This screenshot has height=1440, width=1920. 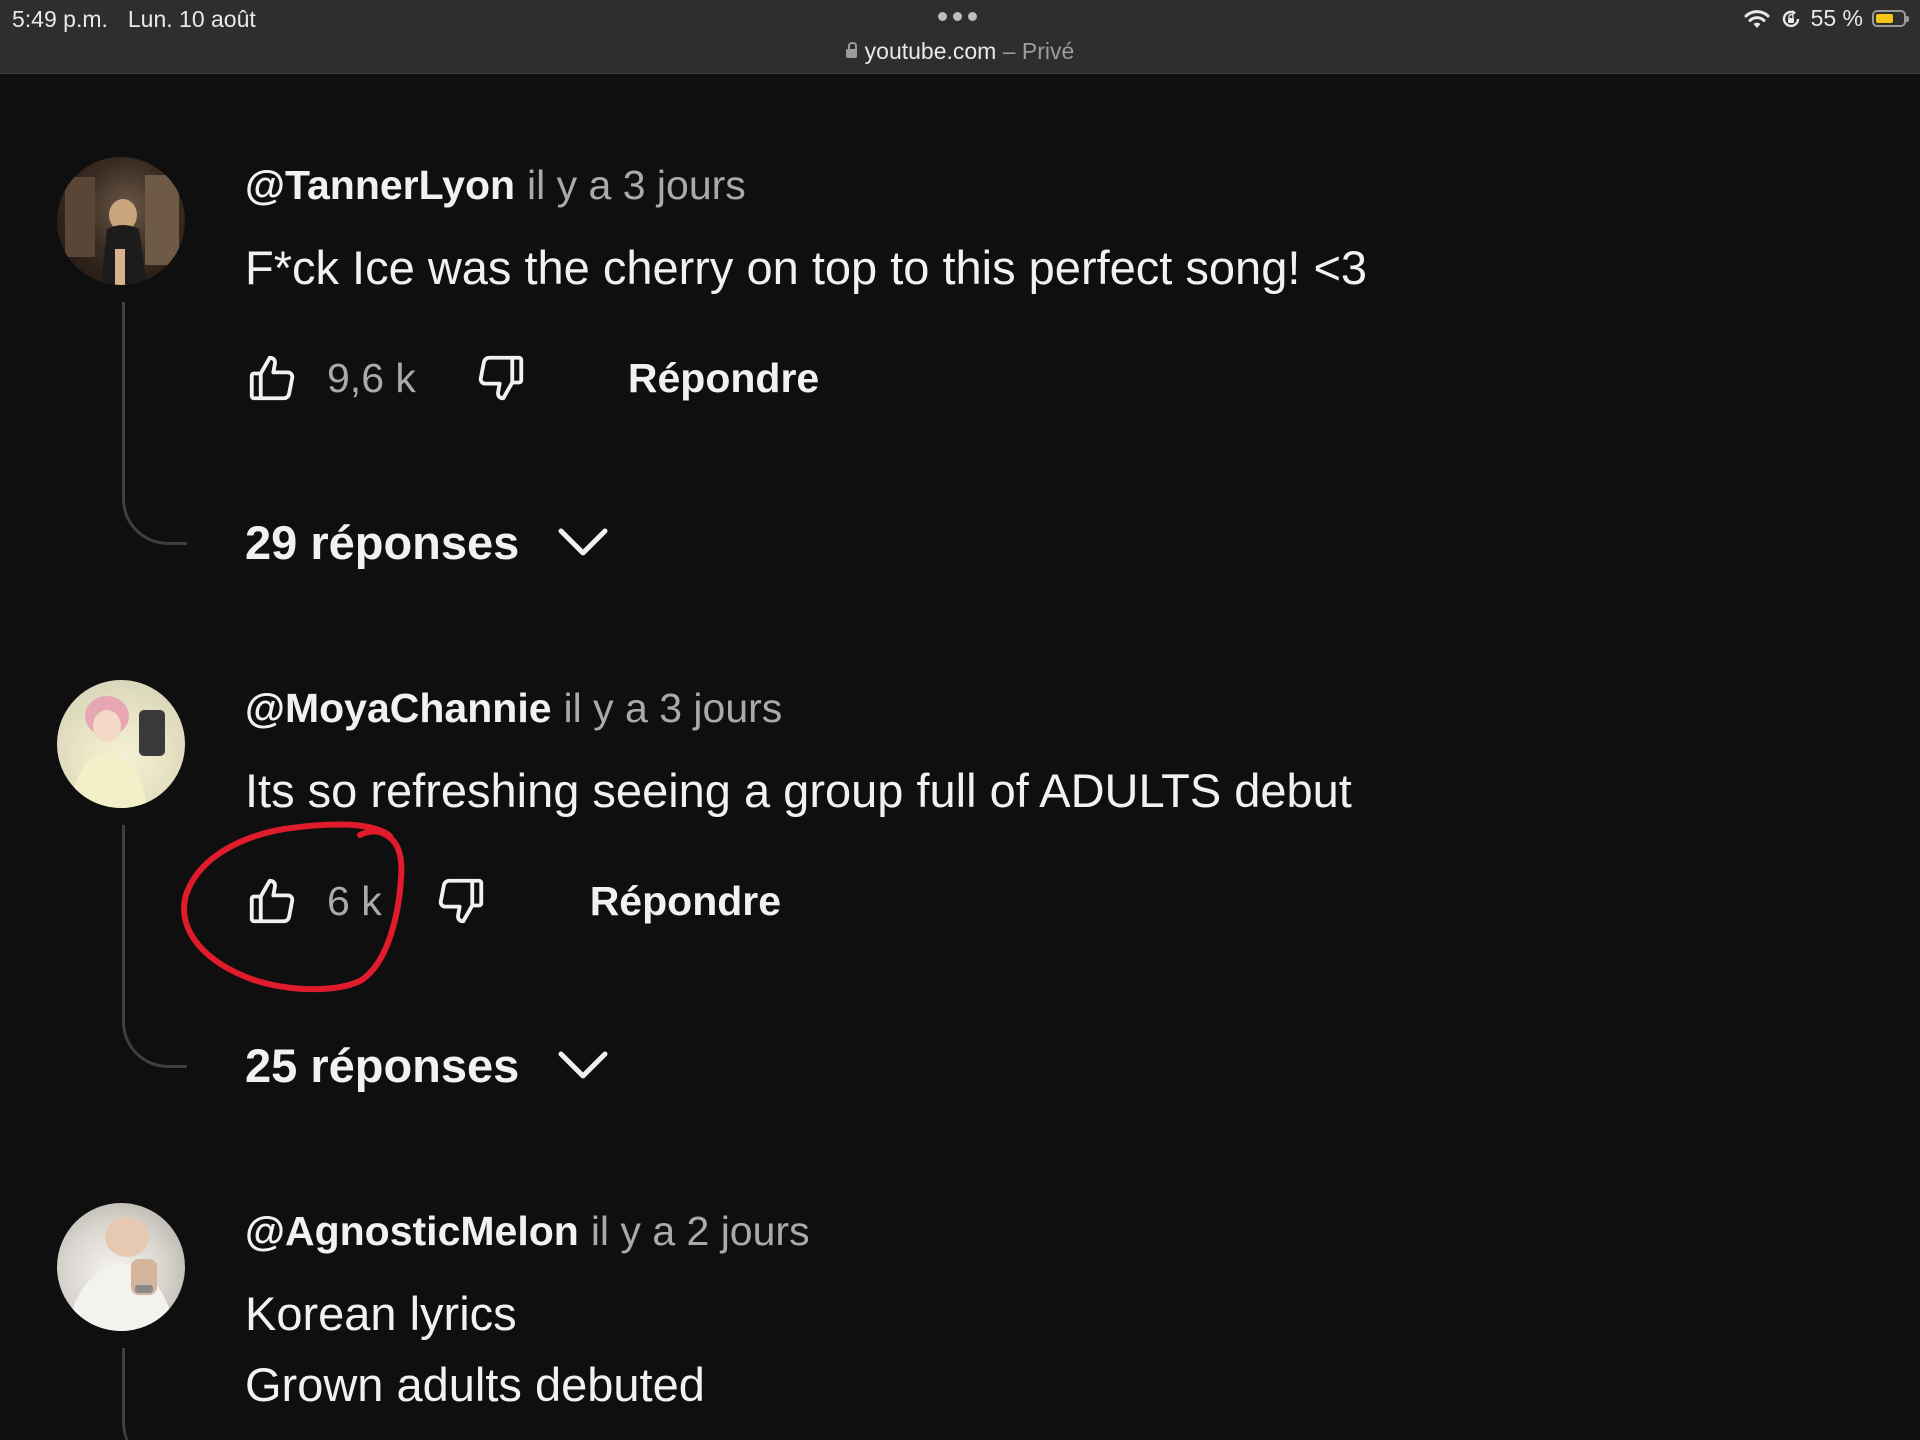 What do you see at coordinates (380, 185) in the screenshot?
I see `comment-author: @TannerLyon` at bounding box center [380, 185].